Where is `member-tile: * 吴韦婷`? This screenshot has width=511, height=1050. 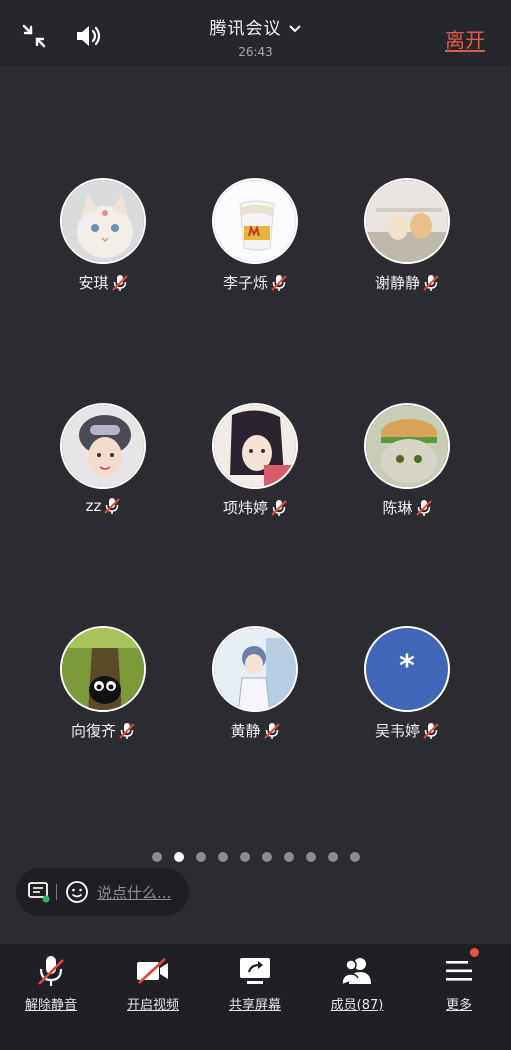 member-tile: * 吴韦婷 is located at coordinates (407, 683).